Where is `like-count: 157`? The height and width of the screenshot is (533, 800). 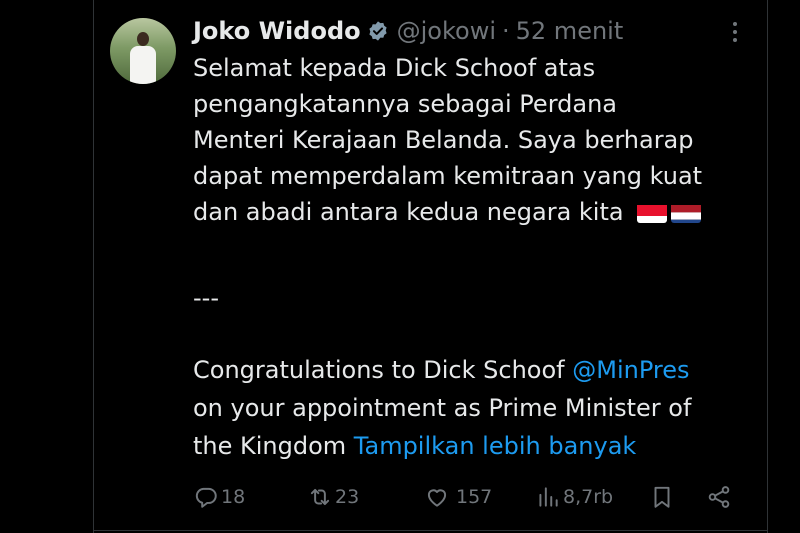 like-count: 157 is located at coordinates (474, 497).